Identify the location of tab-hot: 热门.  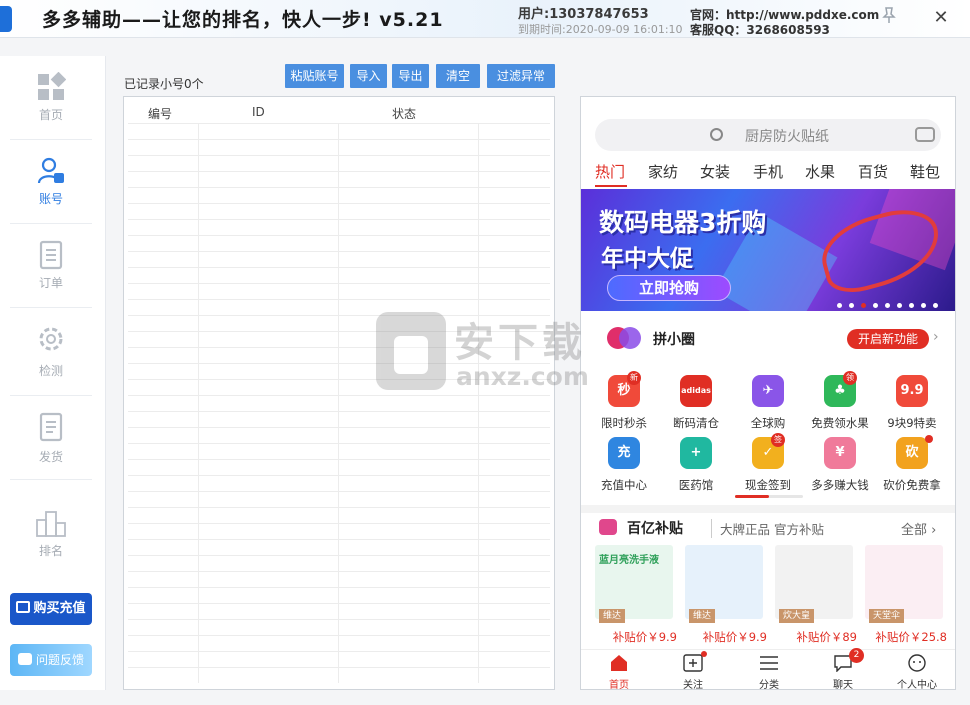
(610, 171).